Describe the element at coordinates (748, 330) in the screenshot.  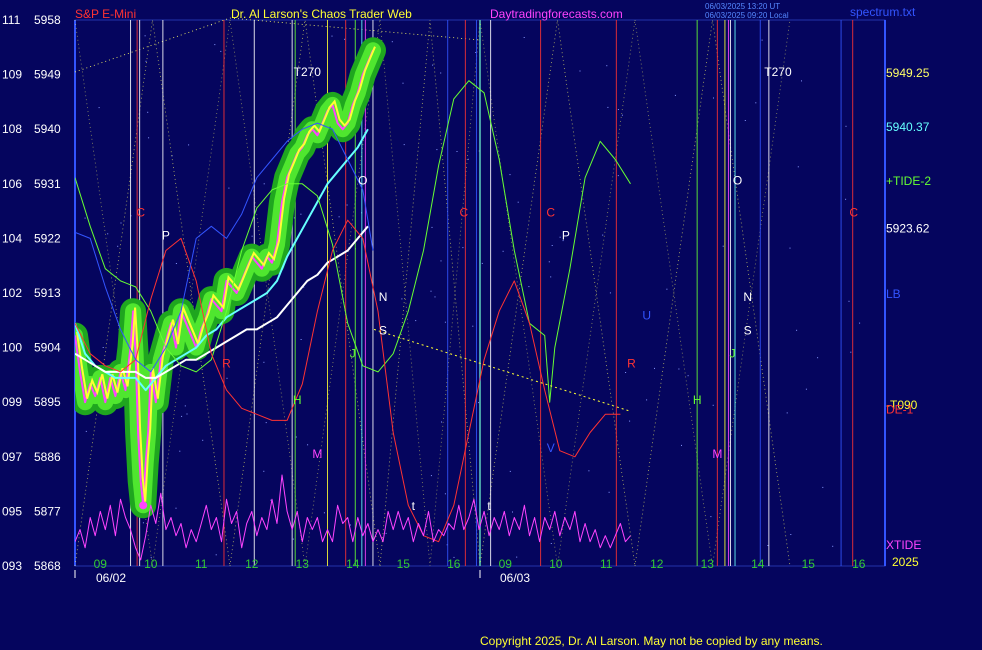
I see `chart-annotation: S` at that location.